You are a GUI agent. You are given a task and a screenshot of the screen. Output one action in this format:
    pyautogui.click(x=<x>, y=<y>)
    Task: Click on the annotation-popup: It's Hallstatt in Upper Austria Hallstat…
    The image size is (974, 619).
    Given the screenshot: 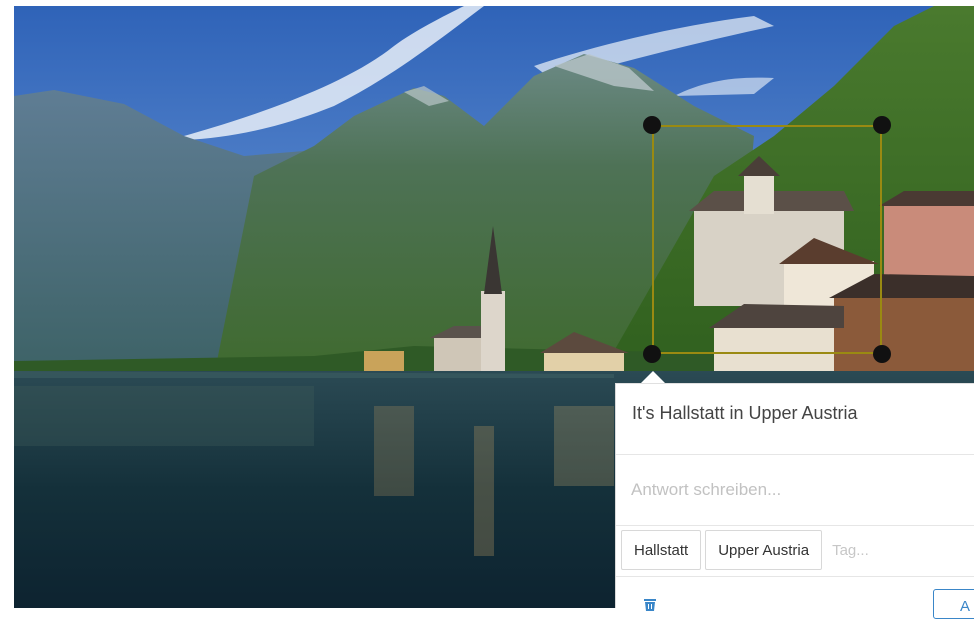 What is the action you would take?
    pyautogui.click(x=794, y=501)
    